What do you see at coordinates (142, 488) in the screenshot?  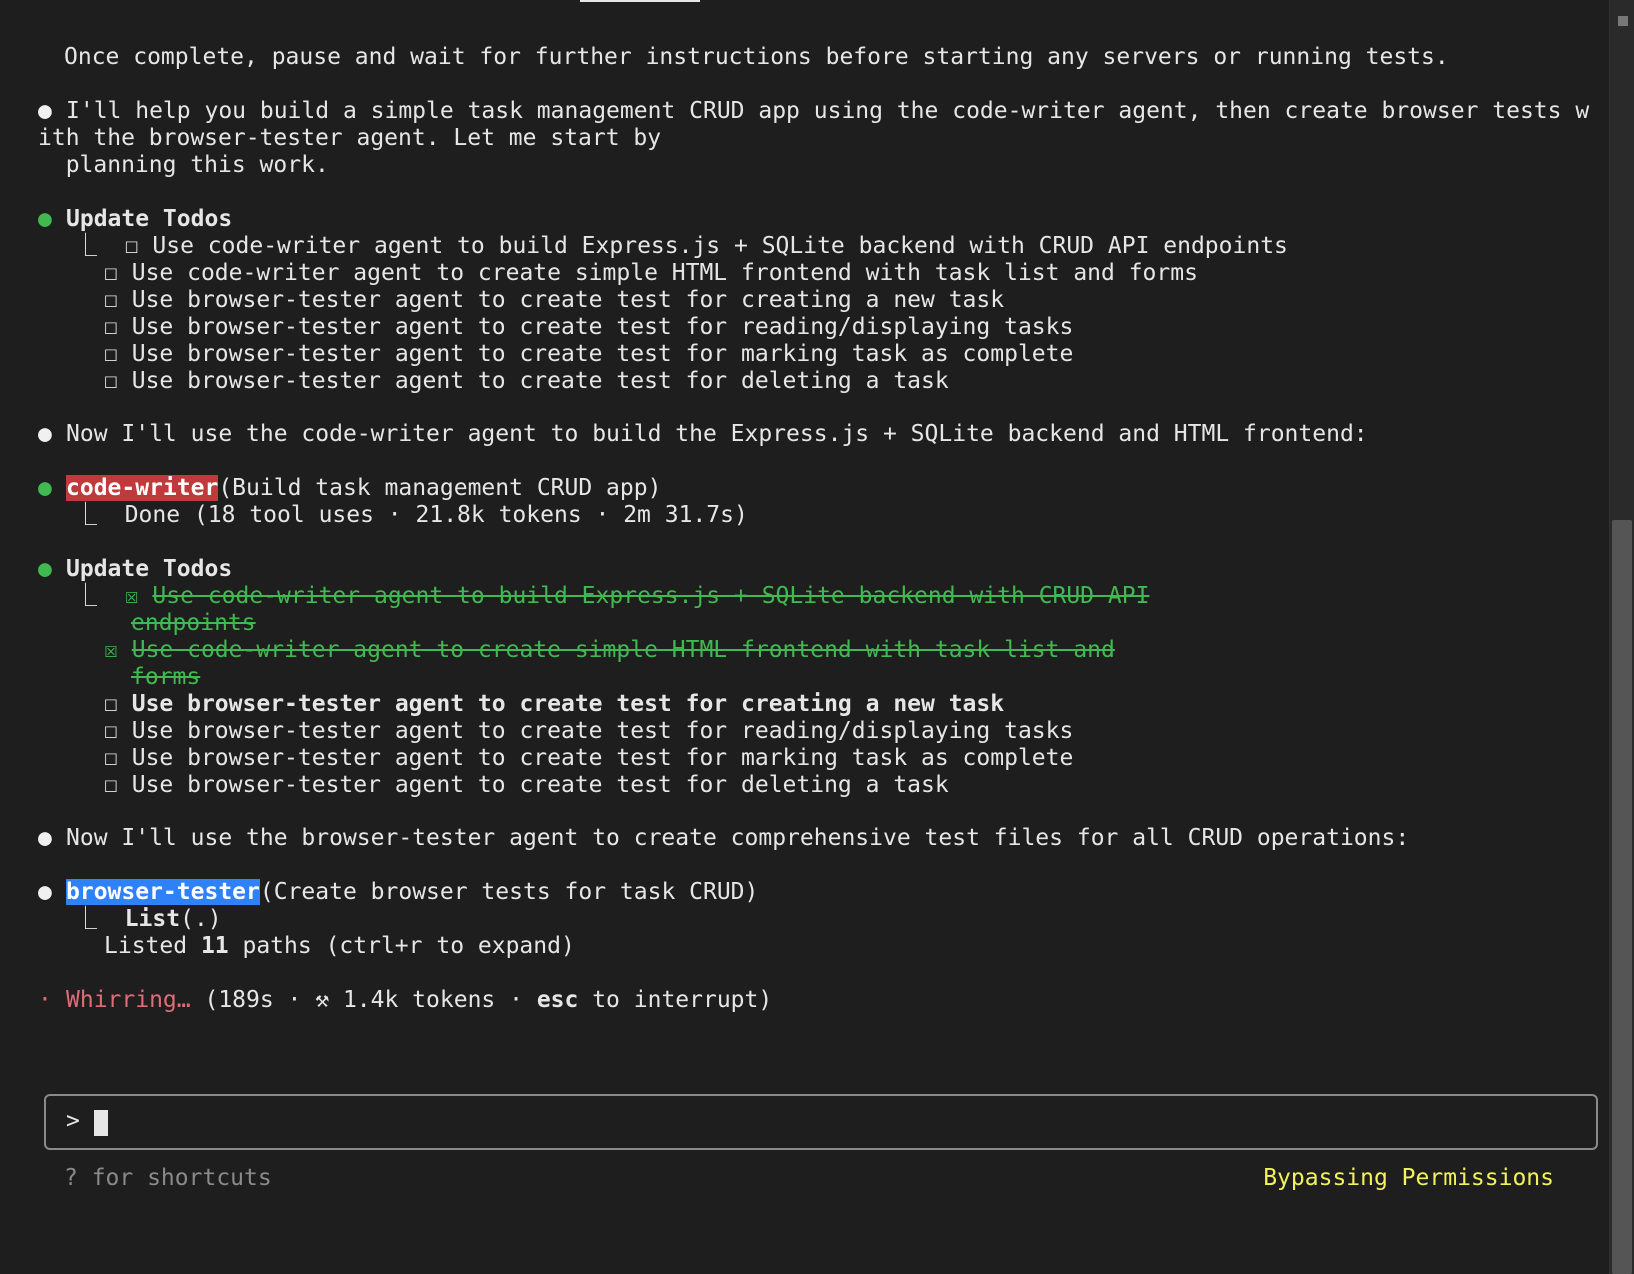 I see `agent-tag-code-writer: code-writer` at bounding box center [142, 488].